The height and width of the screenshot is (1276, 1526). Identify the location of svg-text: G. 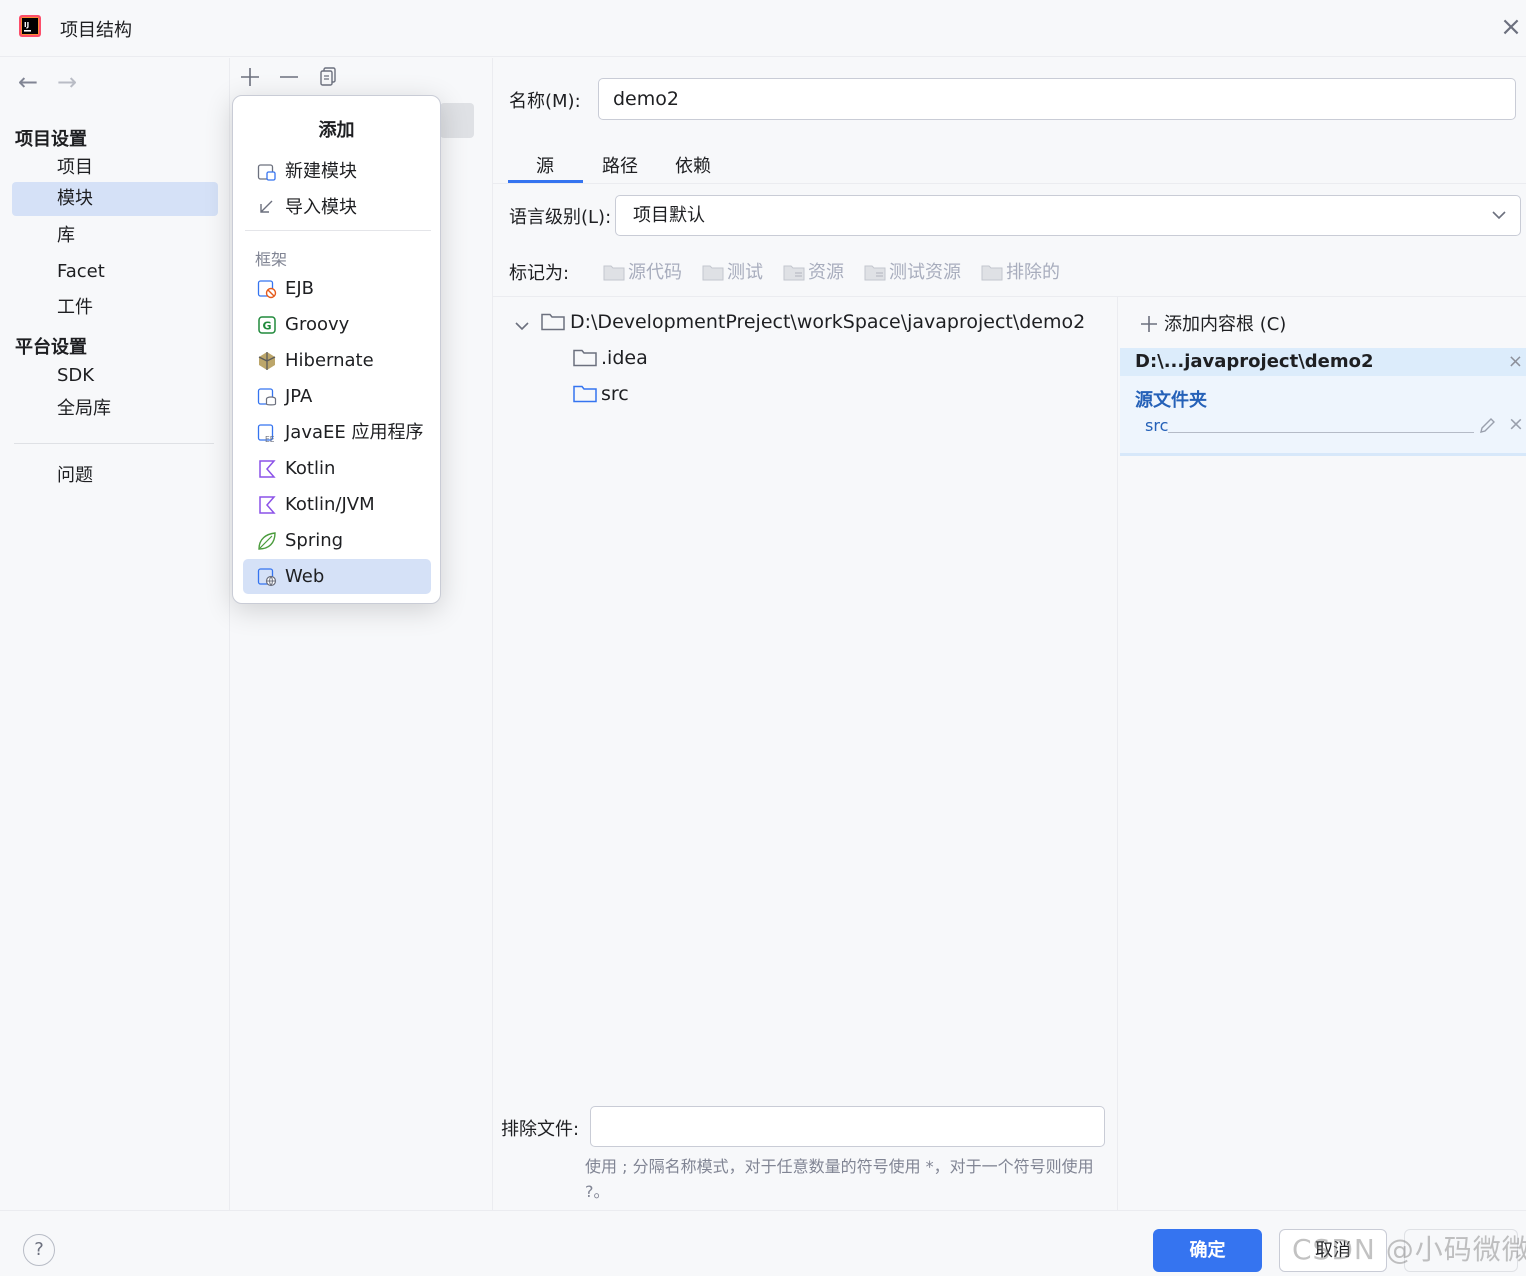
(267, 326).